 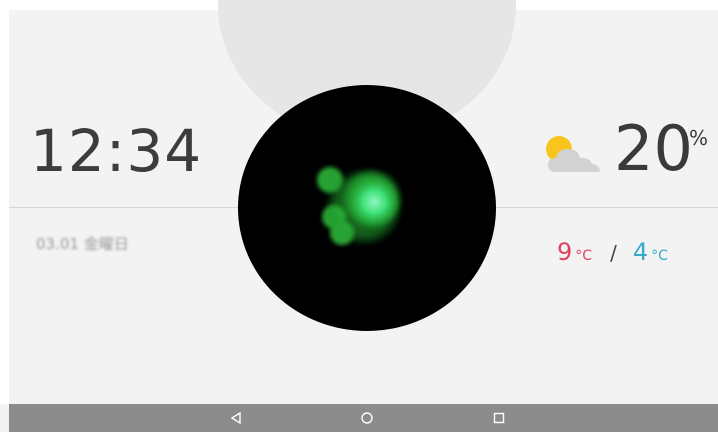 I want to click on temperature-range: 9 °C/4 °C, so click(x=612, y=254).